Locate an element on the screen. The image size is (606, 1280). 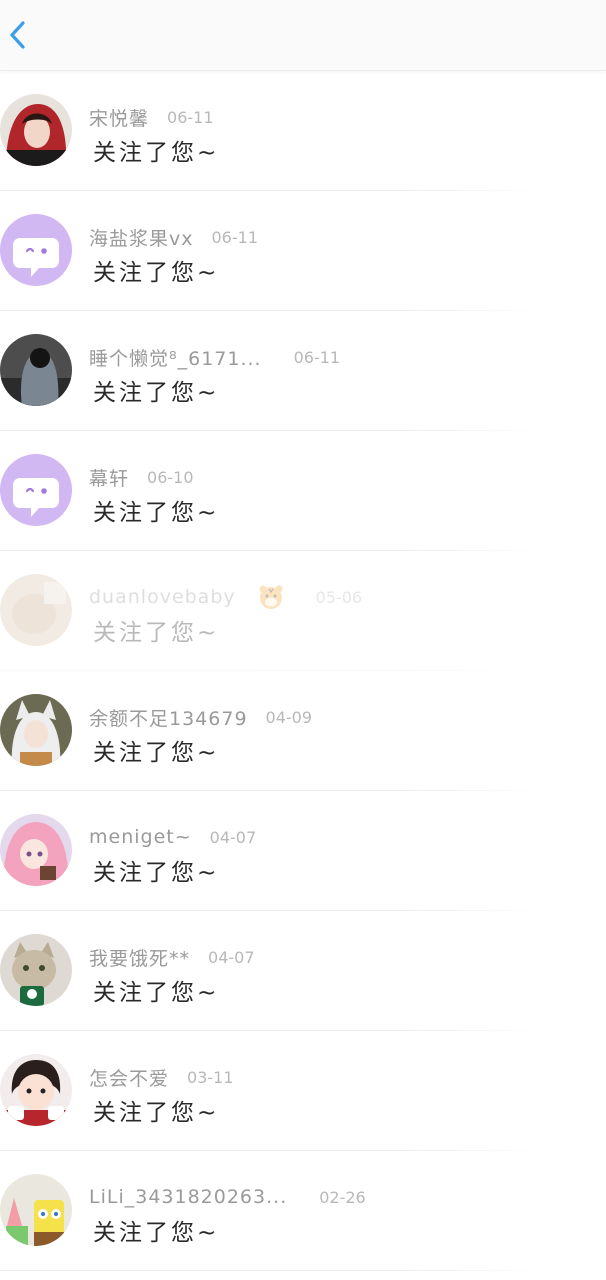
user-name: 宋悦馨 is located at coordinates (119, 117).